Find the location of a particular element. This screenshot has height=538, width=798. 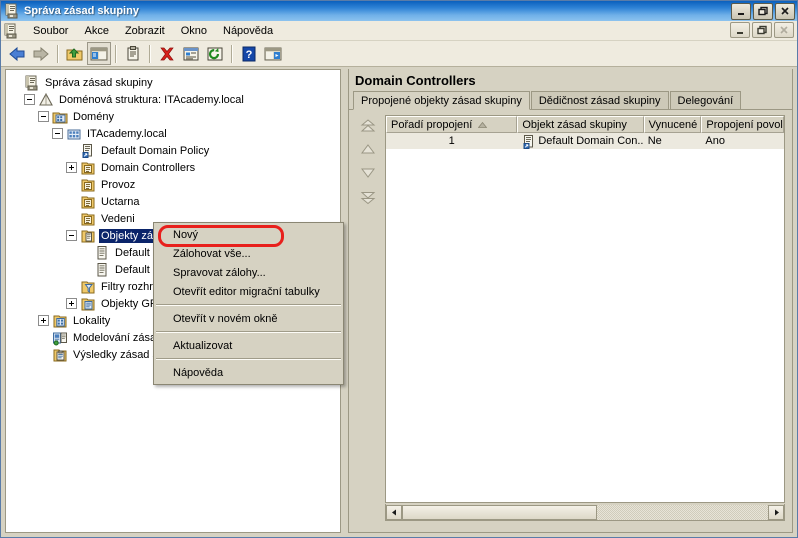

mdi-child-window-icon is located at coordinates (11, 31).